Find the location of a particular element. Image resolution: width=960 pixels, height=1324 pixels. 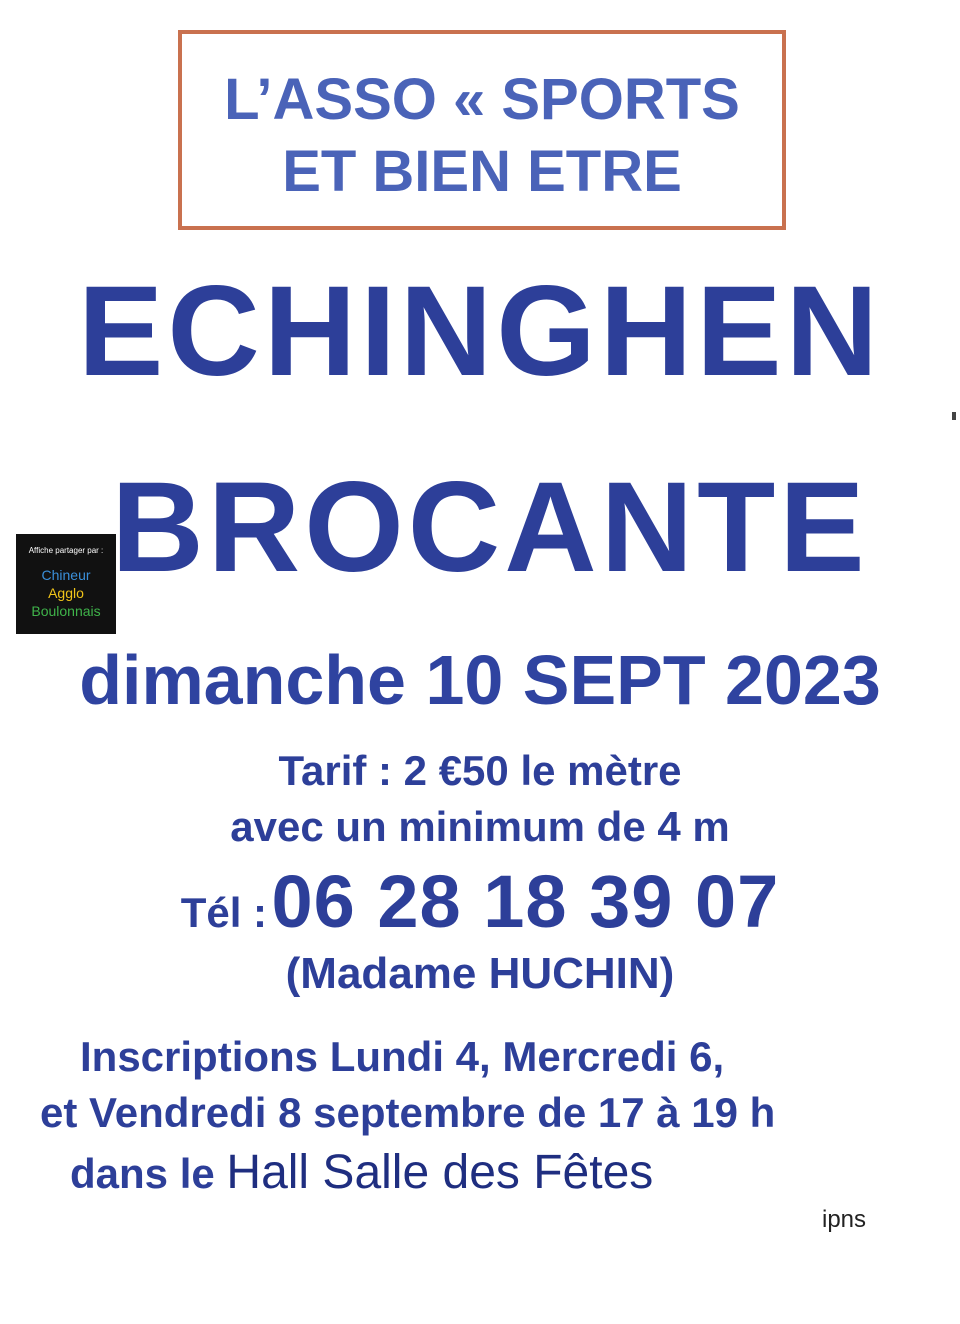

association-title-box: L’ASSO « SPORTS ET BIEN ETRE is located at coordinates (482, 130).